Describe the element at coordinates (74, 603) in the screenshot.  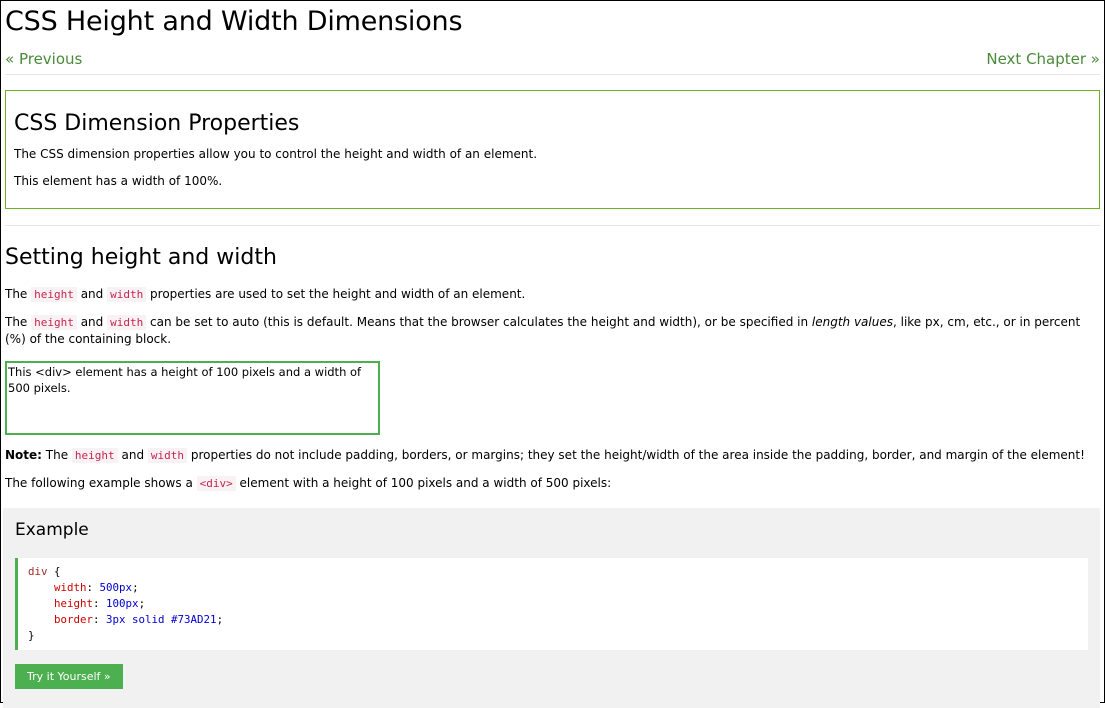
I see `code-property: height` at that location.